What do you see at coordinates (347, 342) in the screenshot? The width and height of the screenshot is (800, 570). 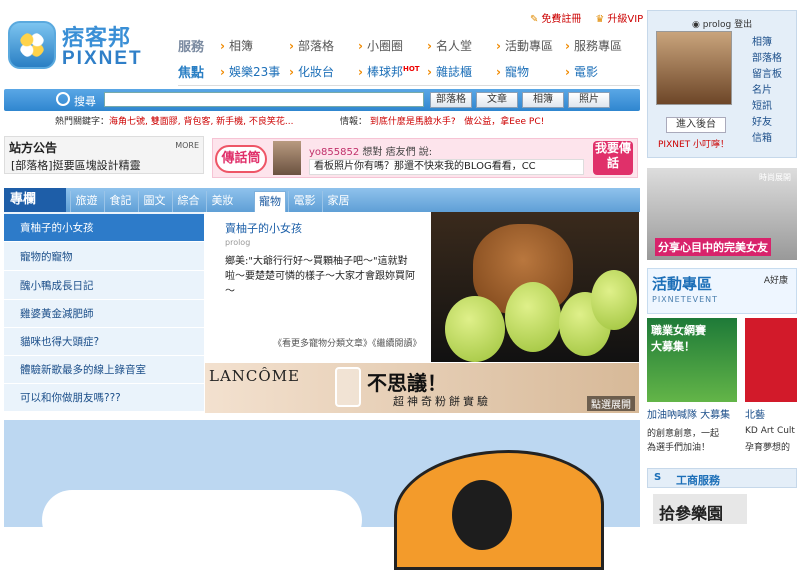 I see `article-more-links: 《看更多寵物分類文章》《繼續閱讀》` at bounding box center [347, 342].